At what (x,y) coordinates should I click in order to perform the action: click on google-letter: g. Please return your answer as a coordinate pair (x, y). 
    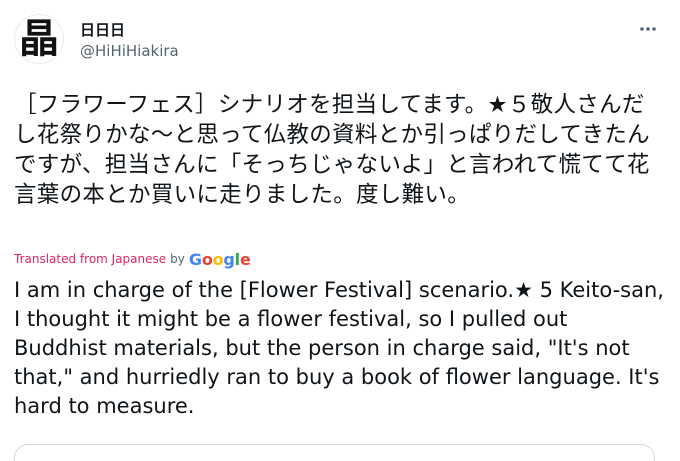
    Looking at the image, I should click on (229, 259).